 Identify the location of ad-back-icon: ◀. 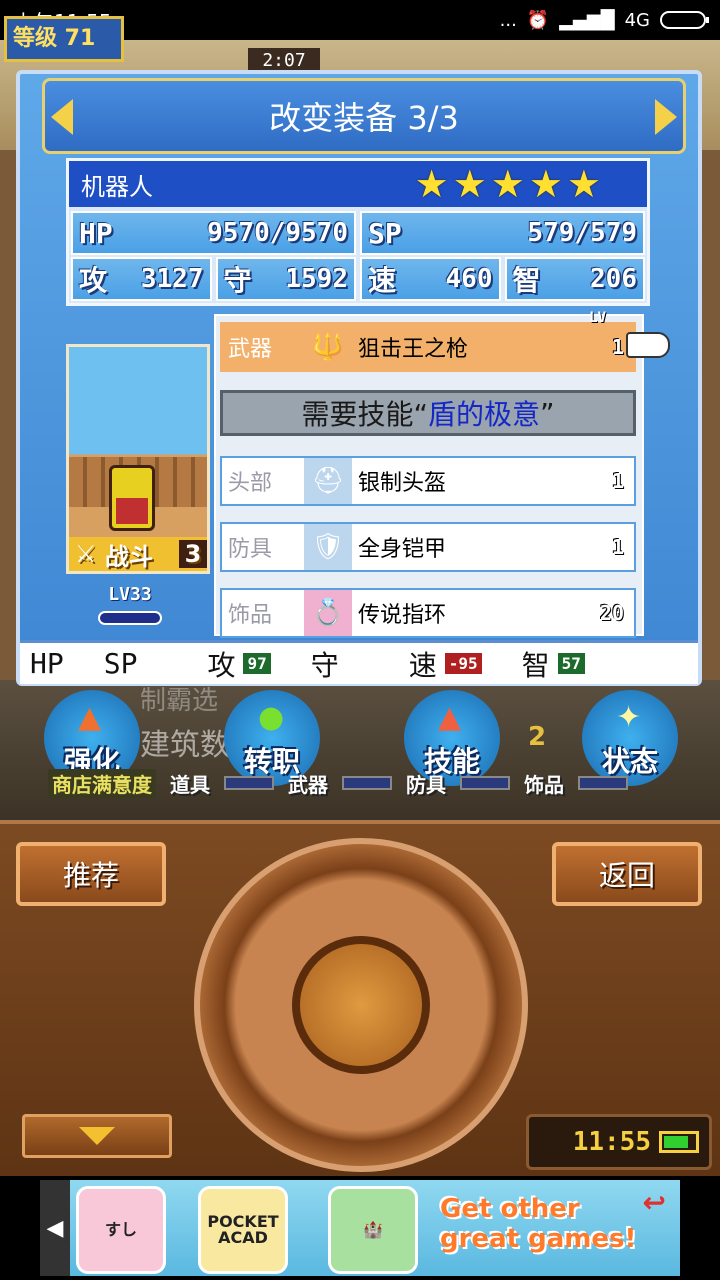
(55, 1228).